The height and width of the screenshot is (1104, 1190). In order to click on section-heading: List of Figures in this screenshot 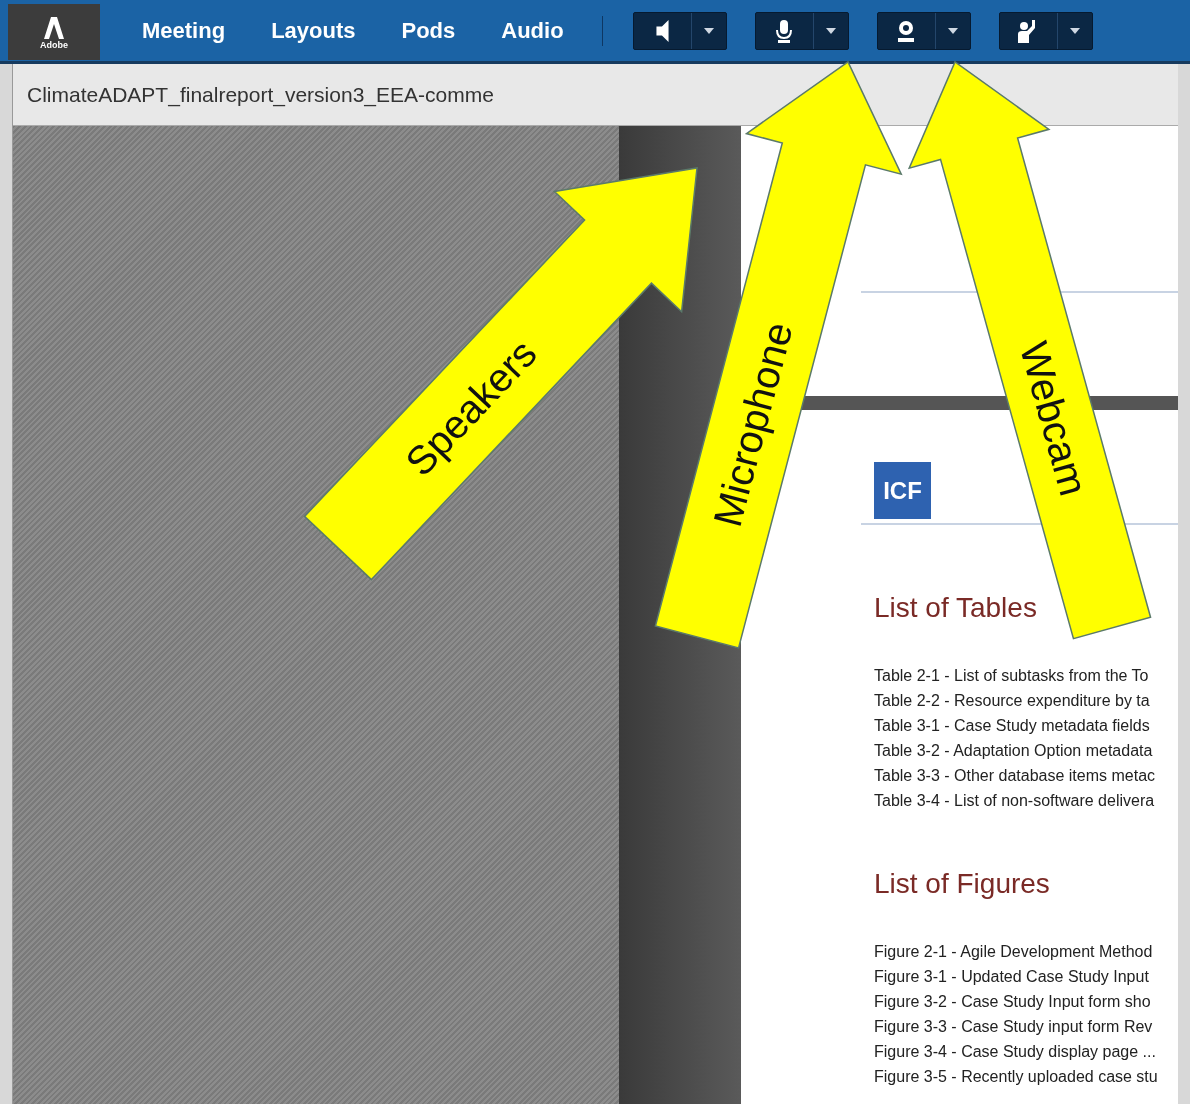, I will do `click(962, 884)`.